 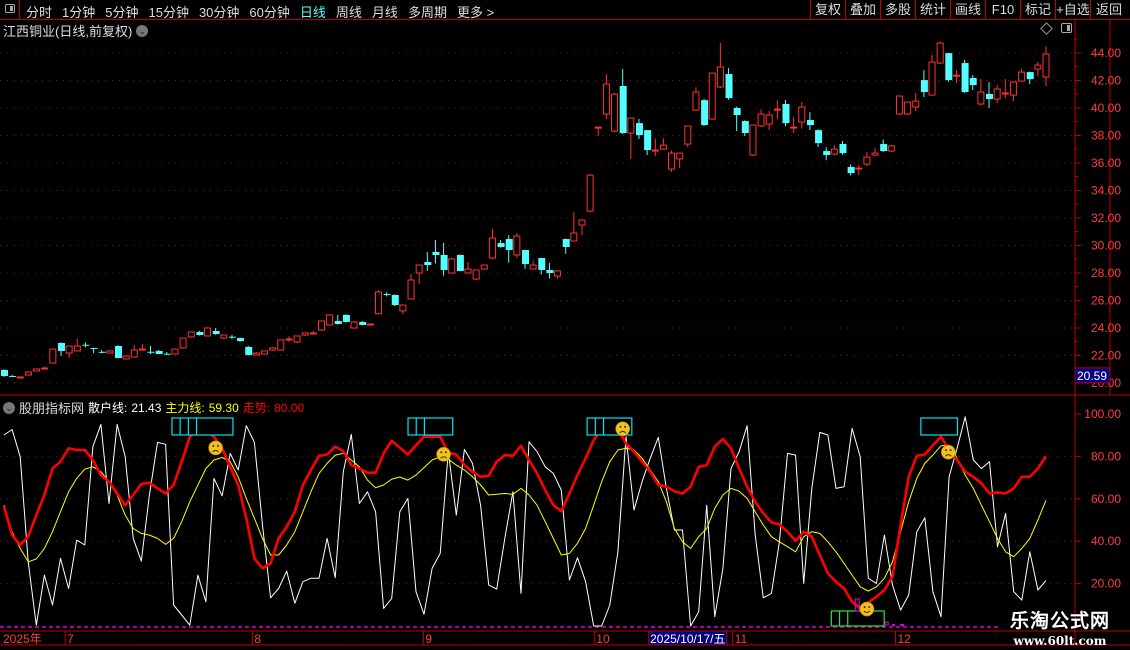 I want to click on price-tick-label: 36.00, so click(x=1106, y=163).